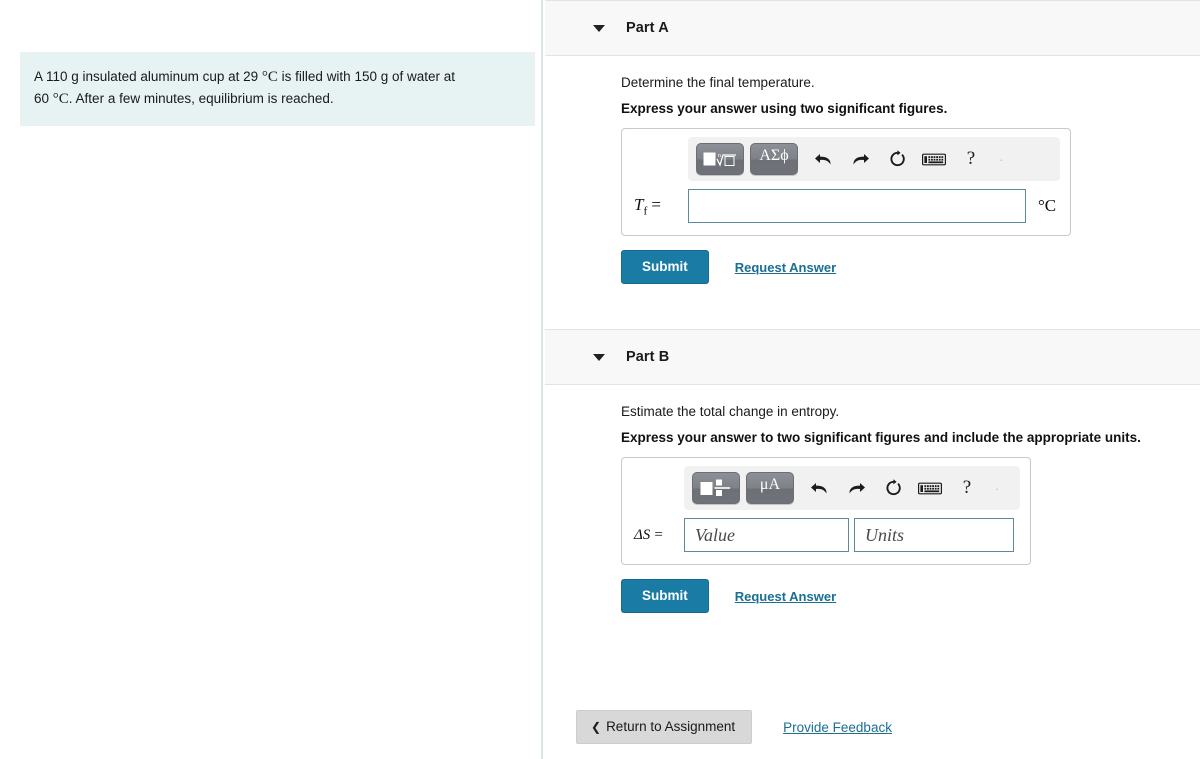 The height and width of the screenshot is (759, 1200). I want to click on part-b-entry-row: ΔS =, so click(826, 535).